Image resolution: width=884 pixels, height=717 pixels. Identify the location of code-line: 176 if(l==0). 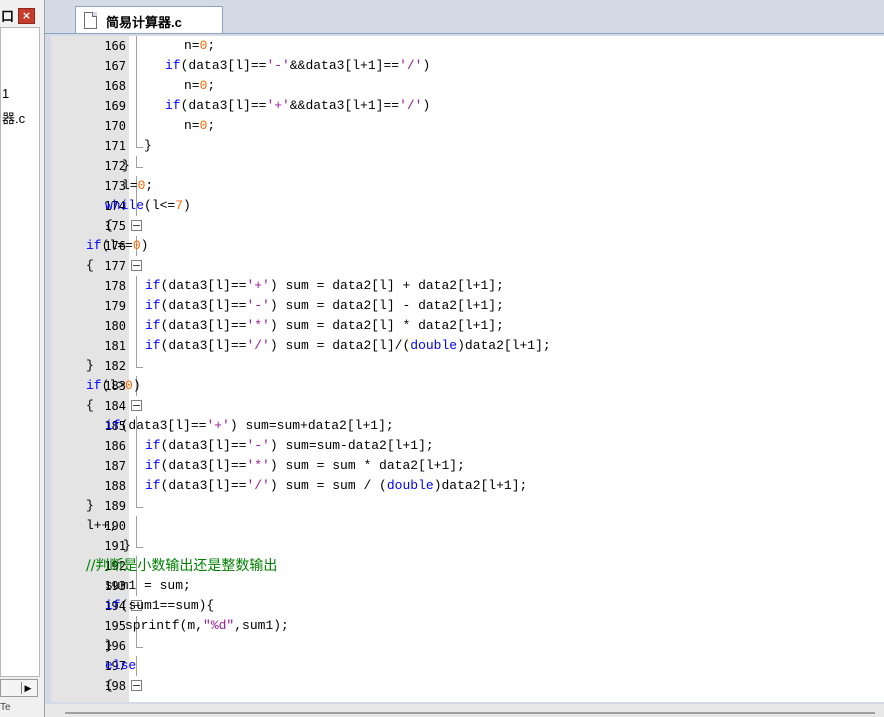
(467, 246).